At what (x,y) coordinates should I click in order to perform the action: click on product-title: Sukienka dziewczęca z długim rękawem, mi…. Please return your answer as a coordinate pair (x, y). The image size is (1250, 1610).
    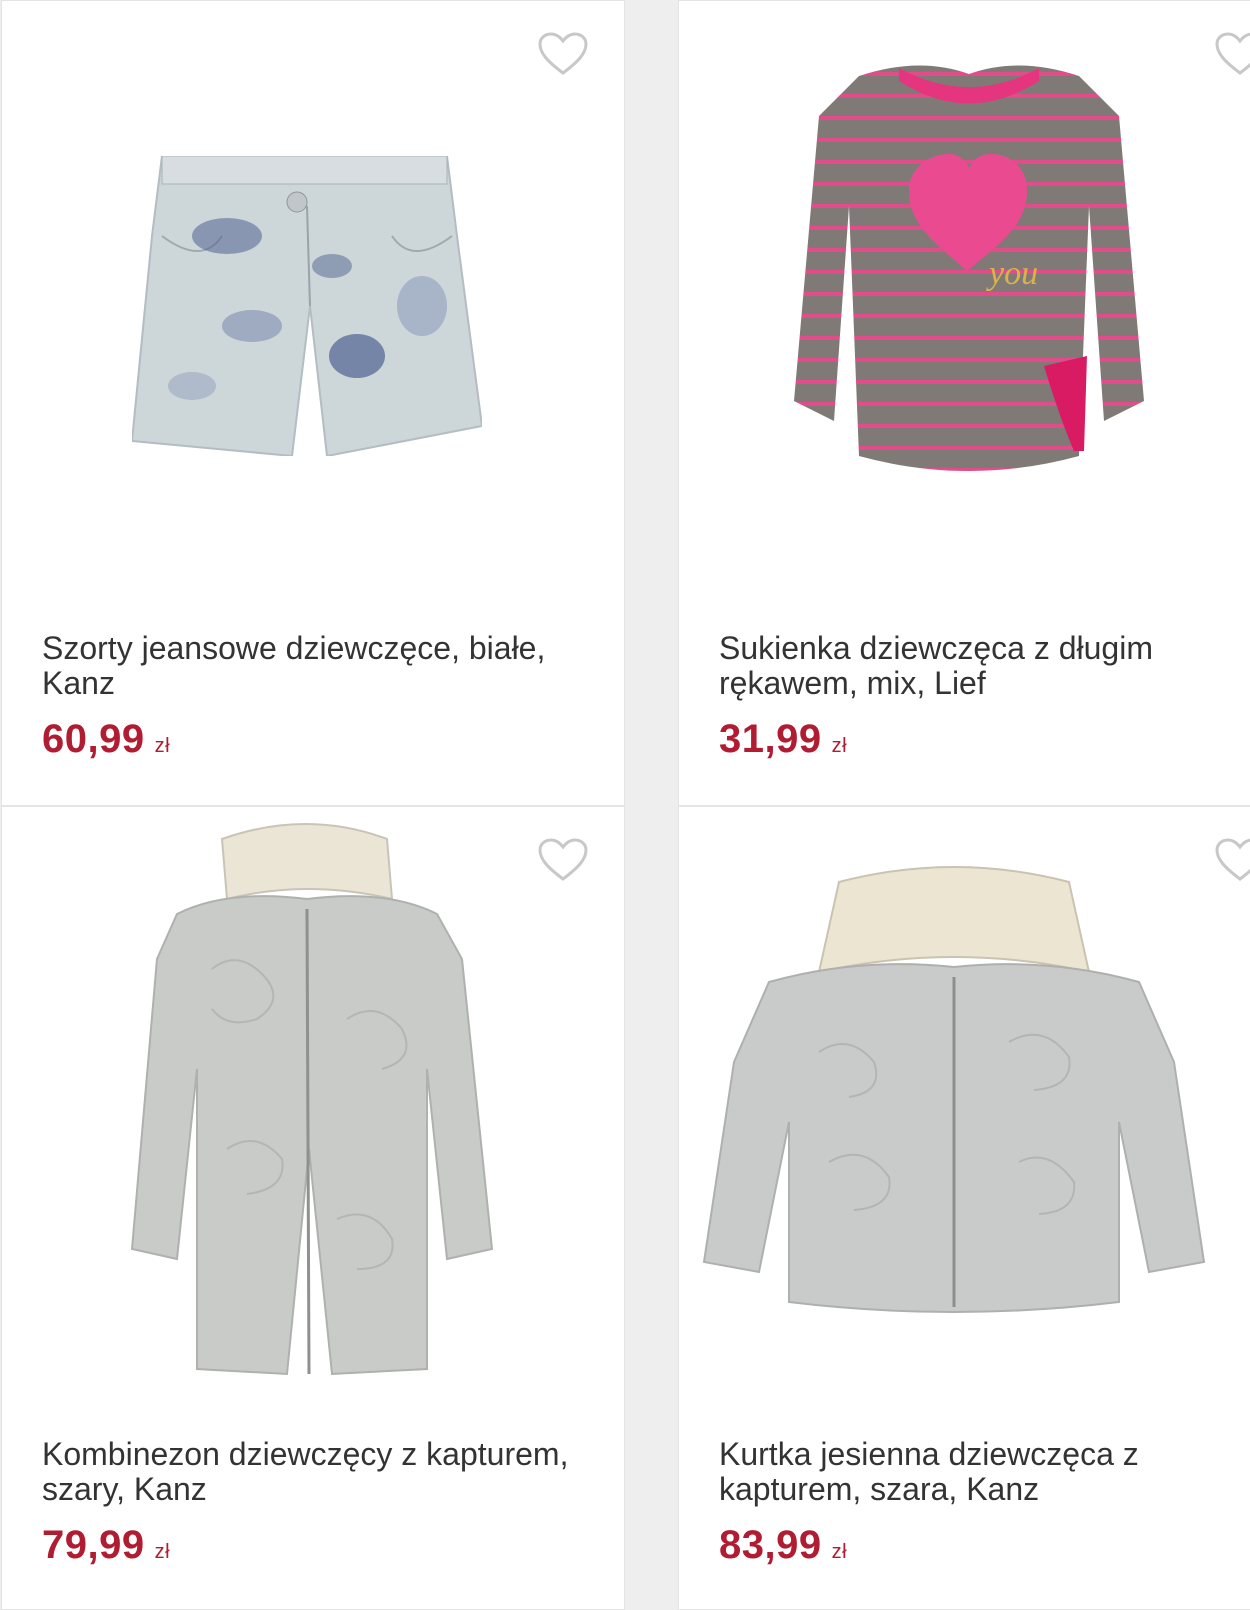
    Looking at the image, I should click on (984, 666).